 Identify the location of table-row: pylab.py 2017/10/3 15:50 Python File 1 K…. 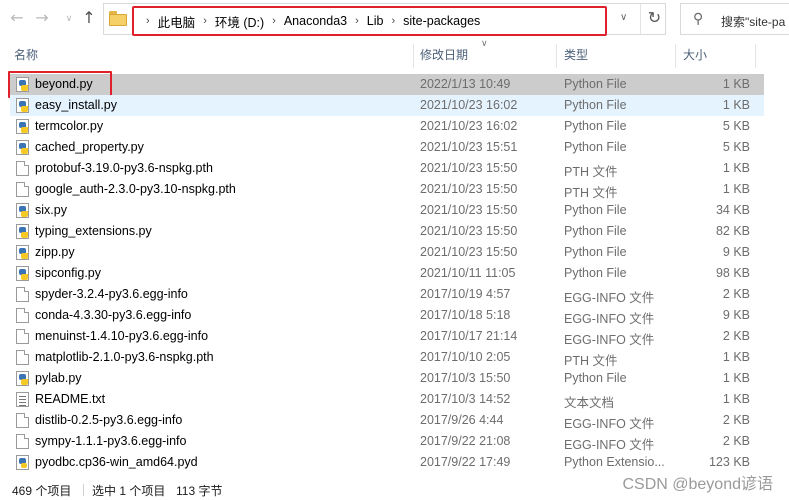
(387, 378).